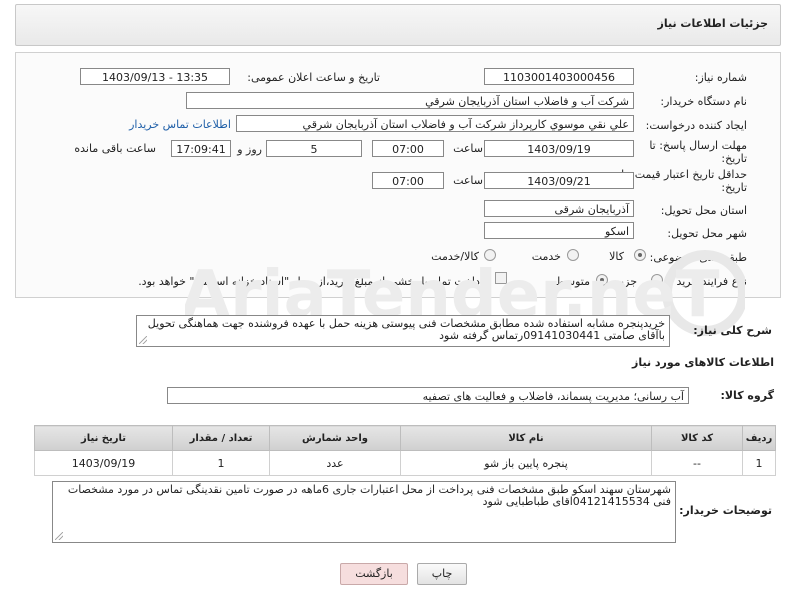 This screenshot has height=598, width=789. I want to click on cell-row-number: 1, so click(759, 463).